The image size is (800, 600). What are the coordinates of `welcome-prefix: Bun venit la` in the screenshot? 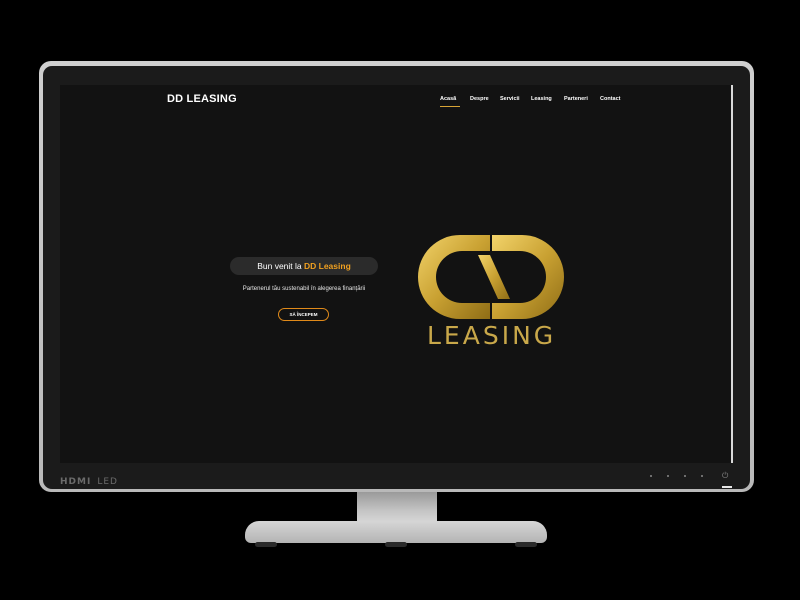 It's located at (280, 266).